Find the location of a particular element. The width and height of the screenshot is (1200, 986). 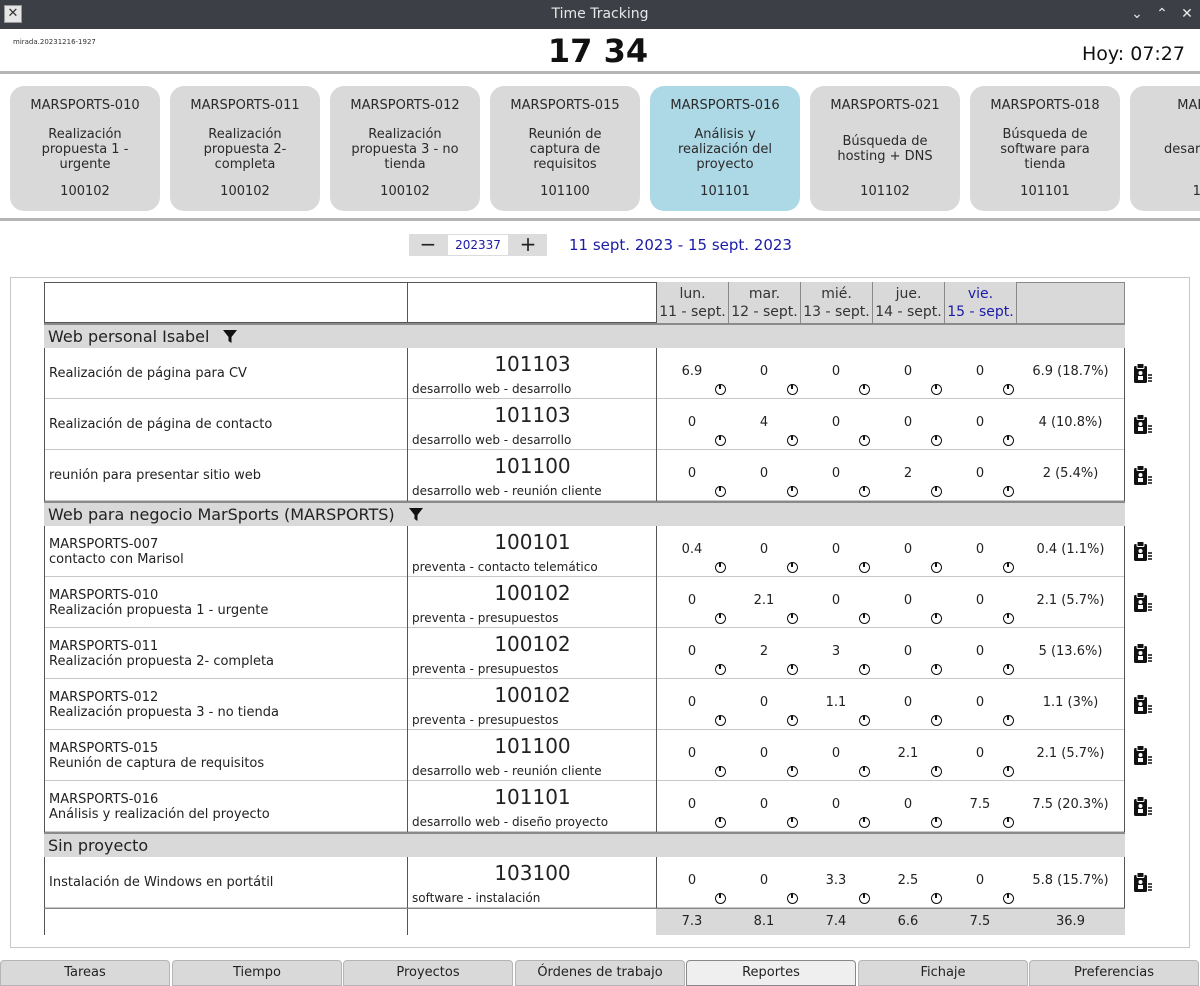

tab--rdenes-de-trabajo: Órdenes de trabajo is located at coordinates (600, 973).